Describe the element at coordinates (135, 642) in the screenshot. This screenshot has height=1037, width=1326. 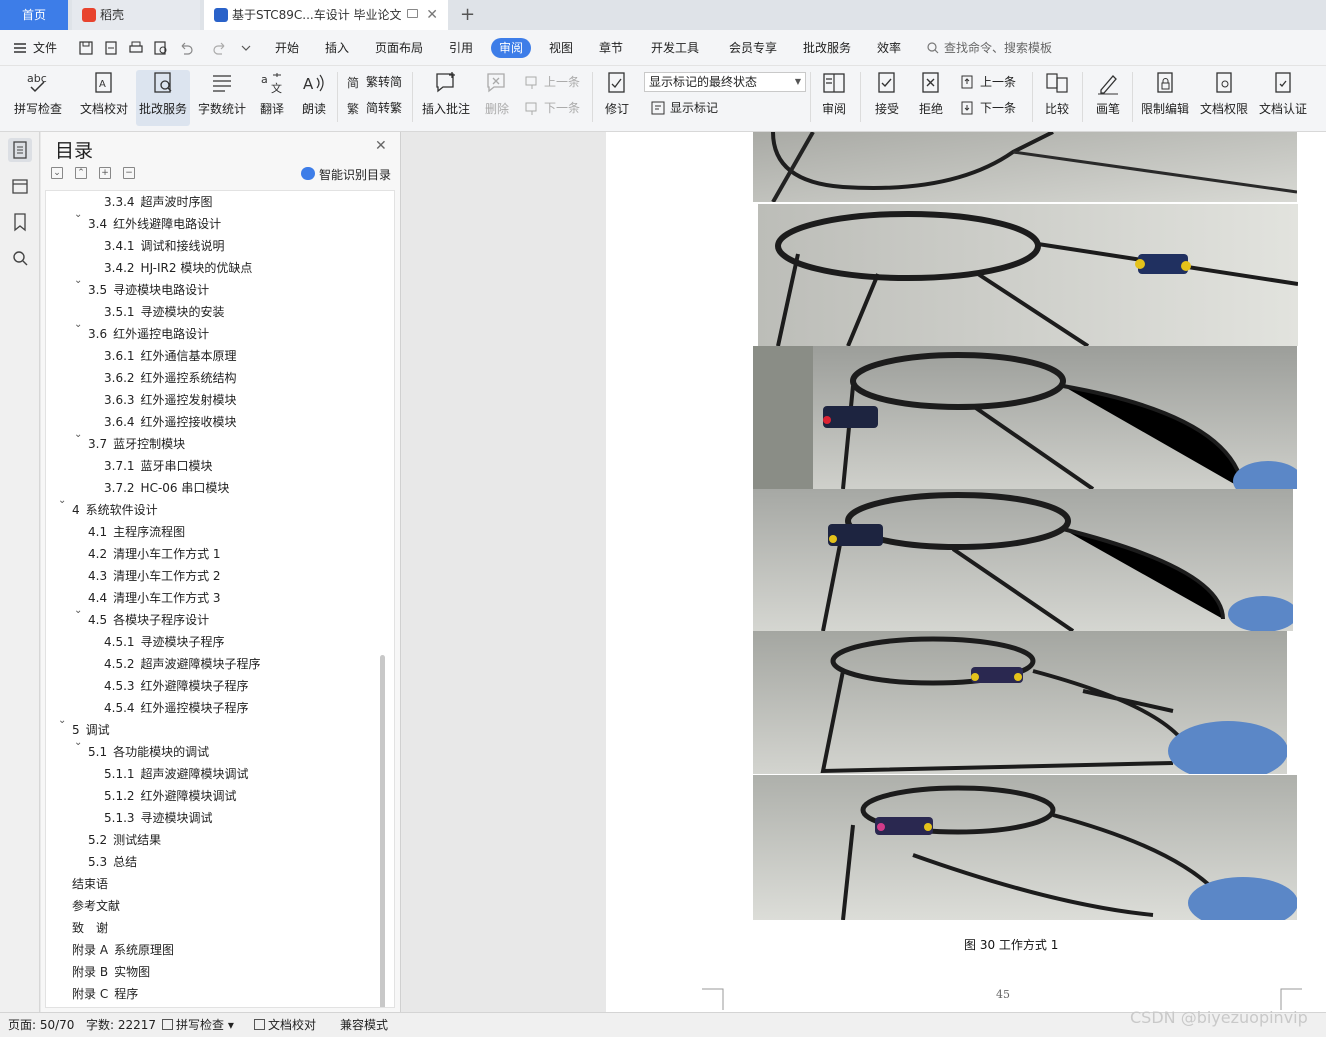
I see `toc-item: 4.5.1 寻迹模块子程序` at that location.